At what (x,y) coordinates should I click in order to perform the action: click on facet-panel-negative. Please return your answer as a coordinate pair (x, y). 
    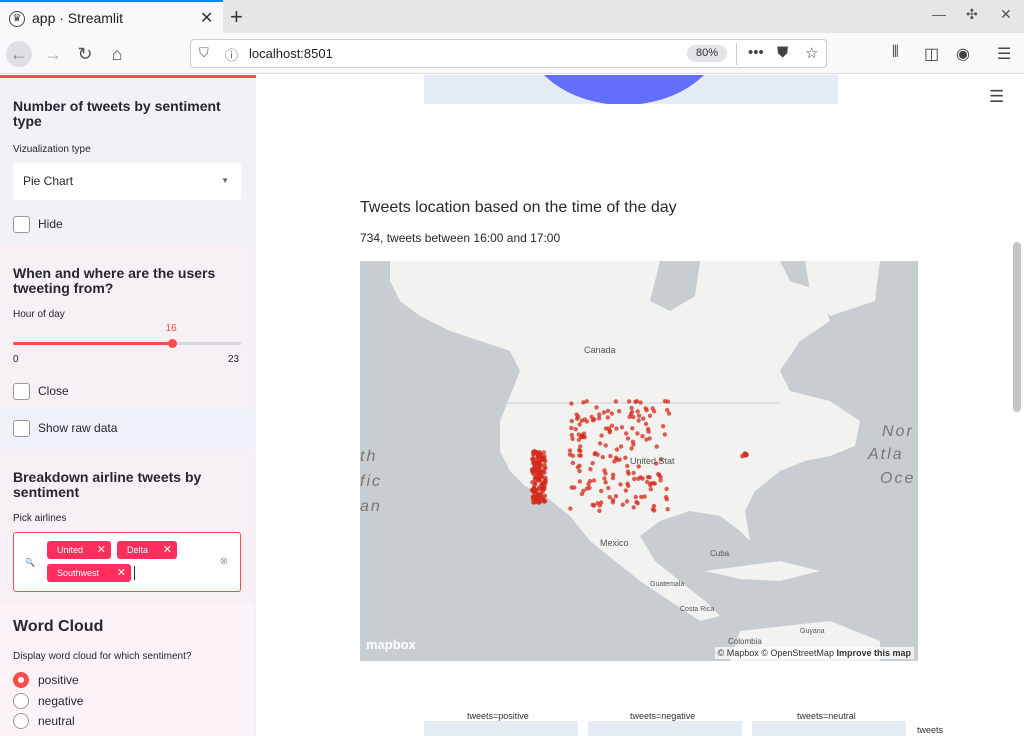
    Looking at the image, I should click on (665, 728).